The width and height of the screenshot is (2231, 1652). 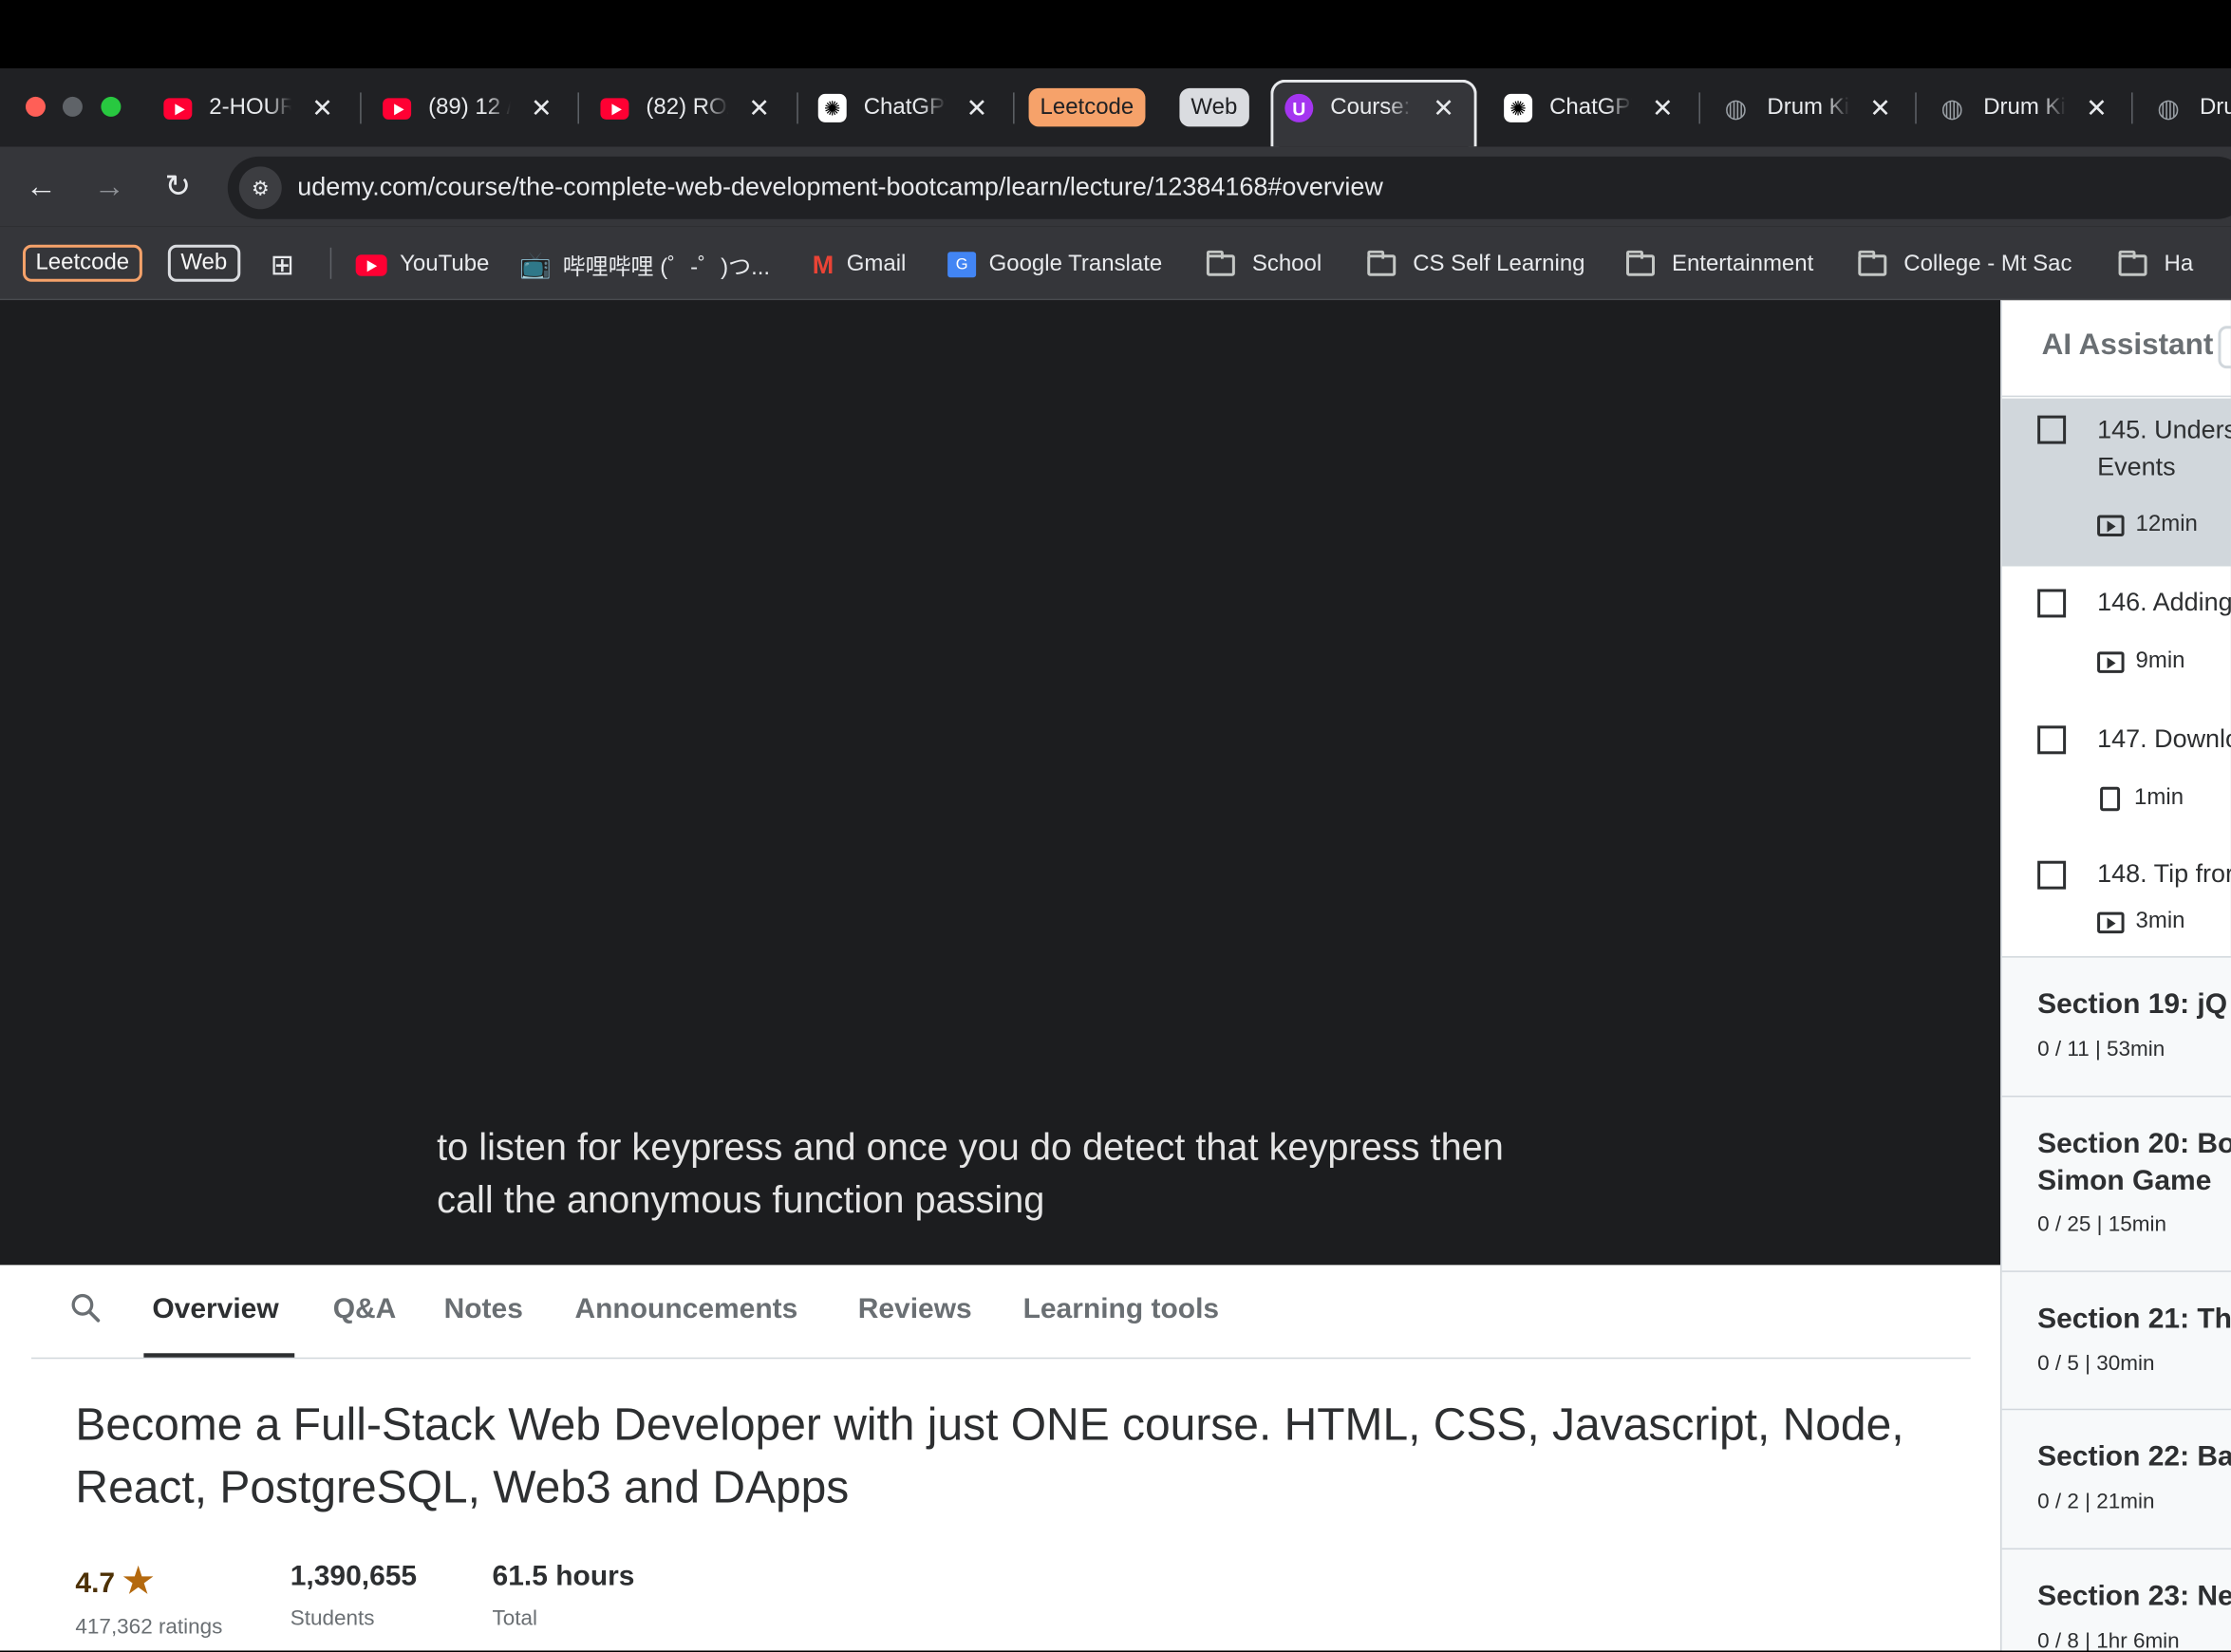 I want to click on close-window-button, so click(x=35, y=106).